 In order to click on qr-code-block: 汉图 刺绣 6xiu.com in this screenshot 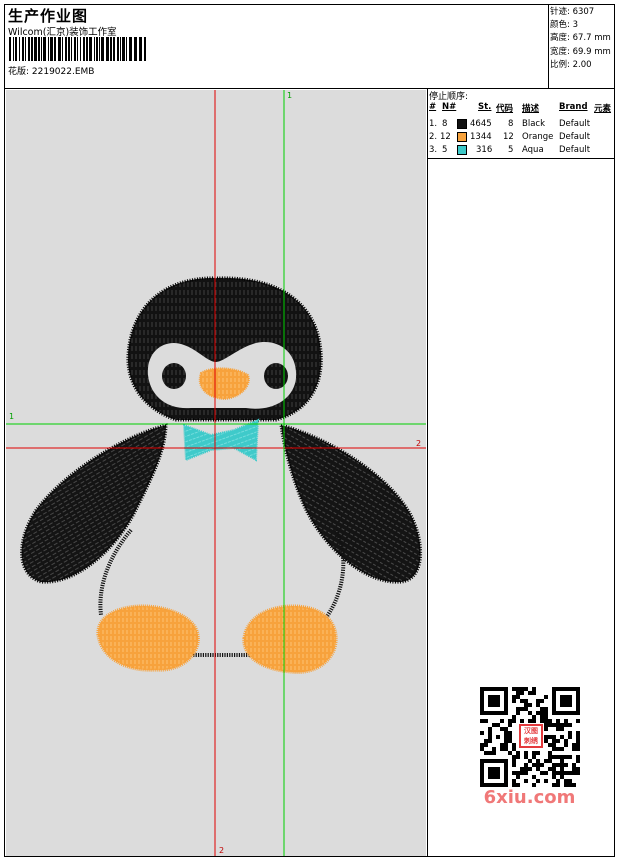, I will do `click(529, 754)`.